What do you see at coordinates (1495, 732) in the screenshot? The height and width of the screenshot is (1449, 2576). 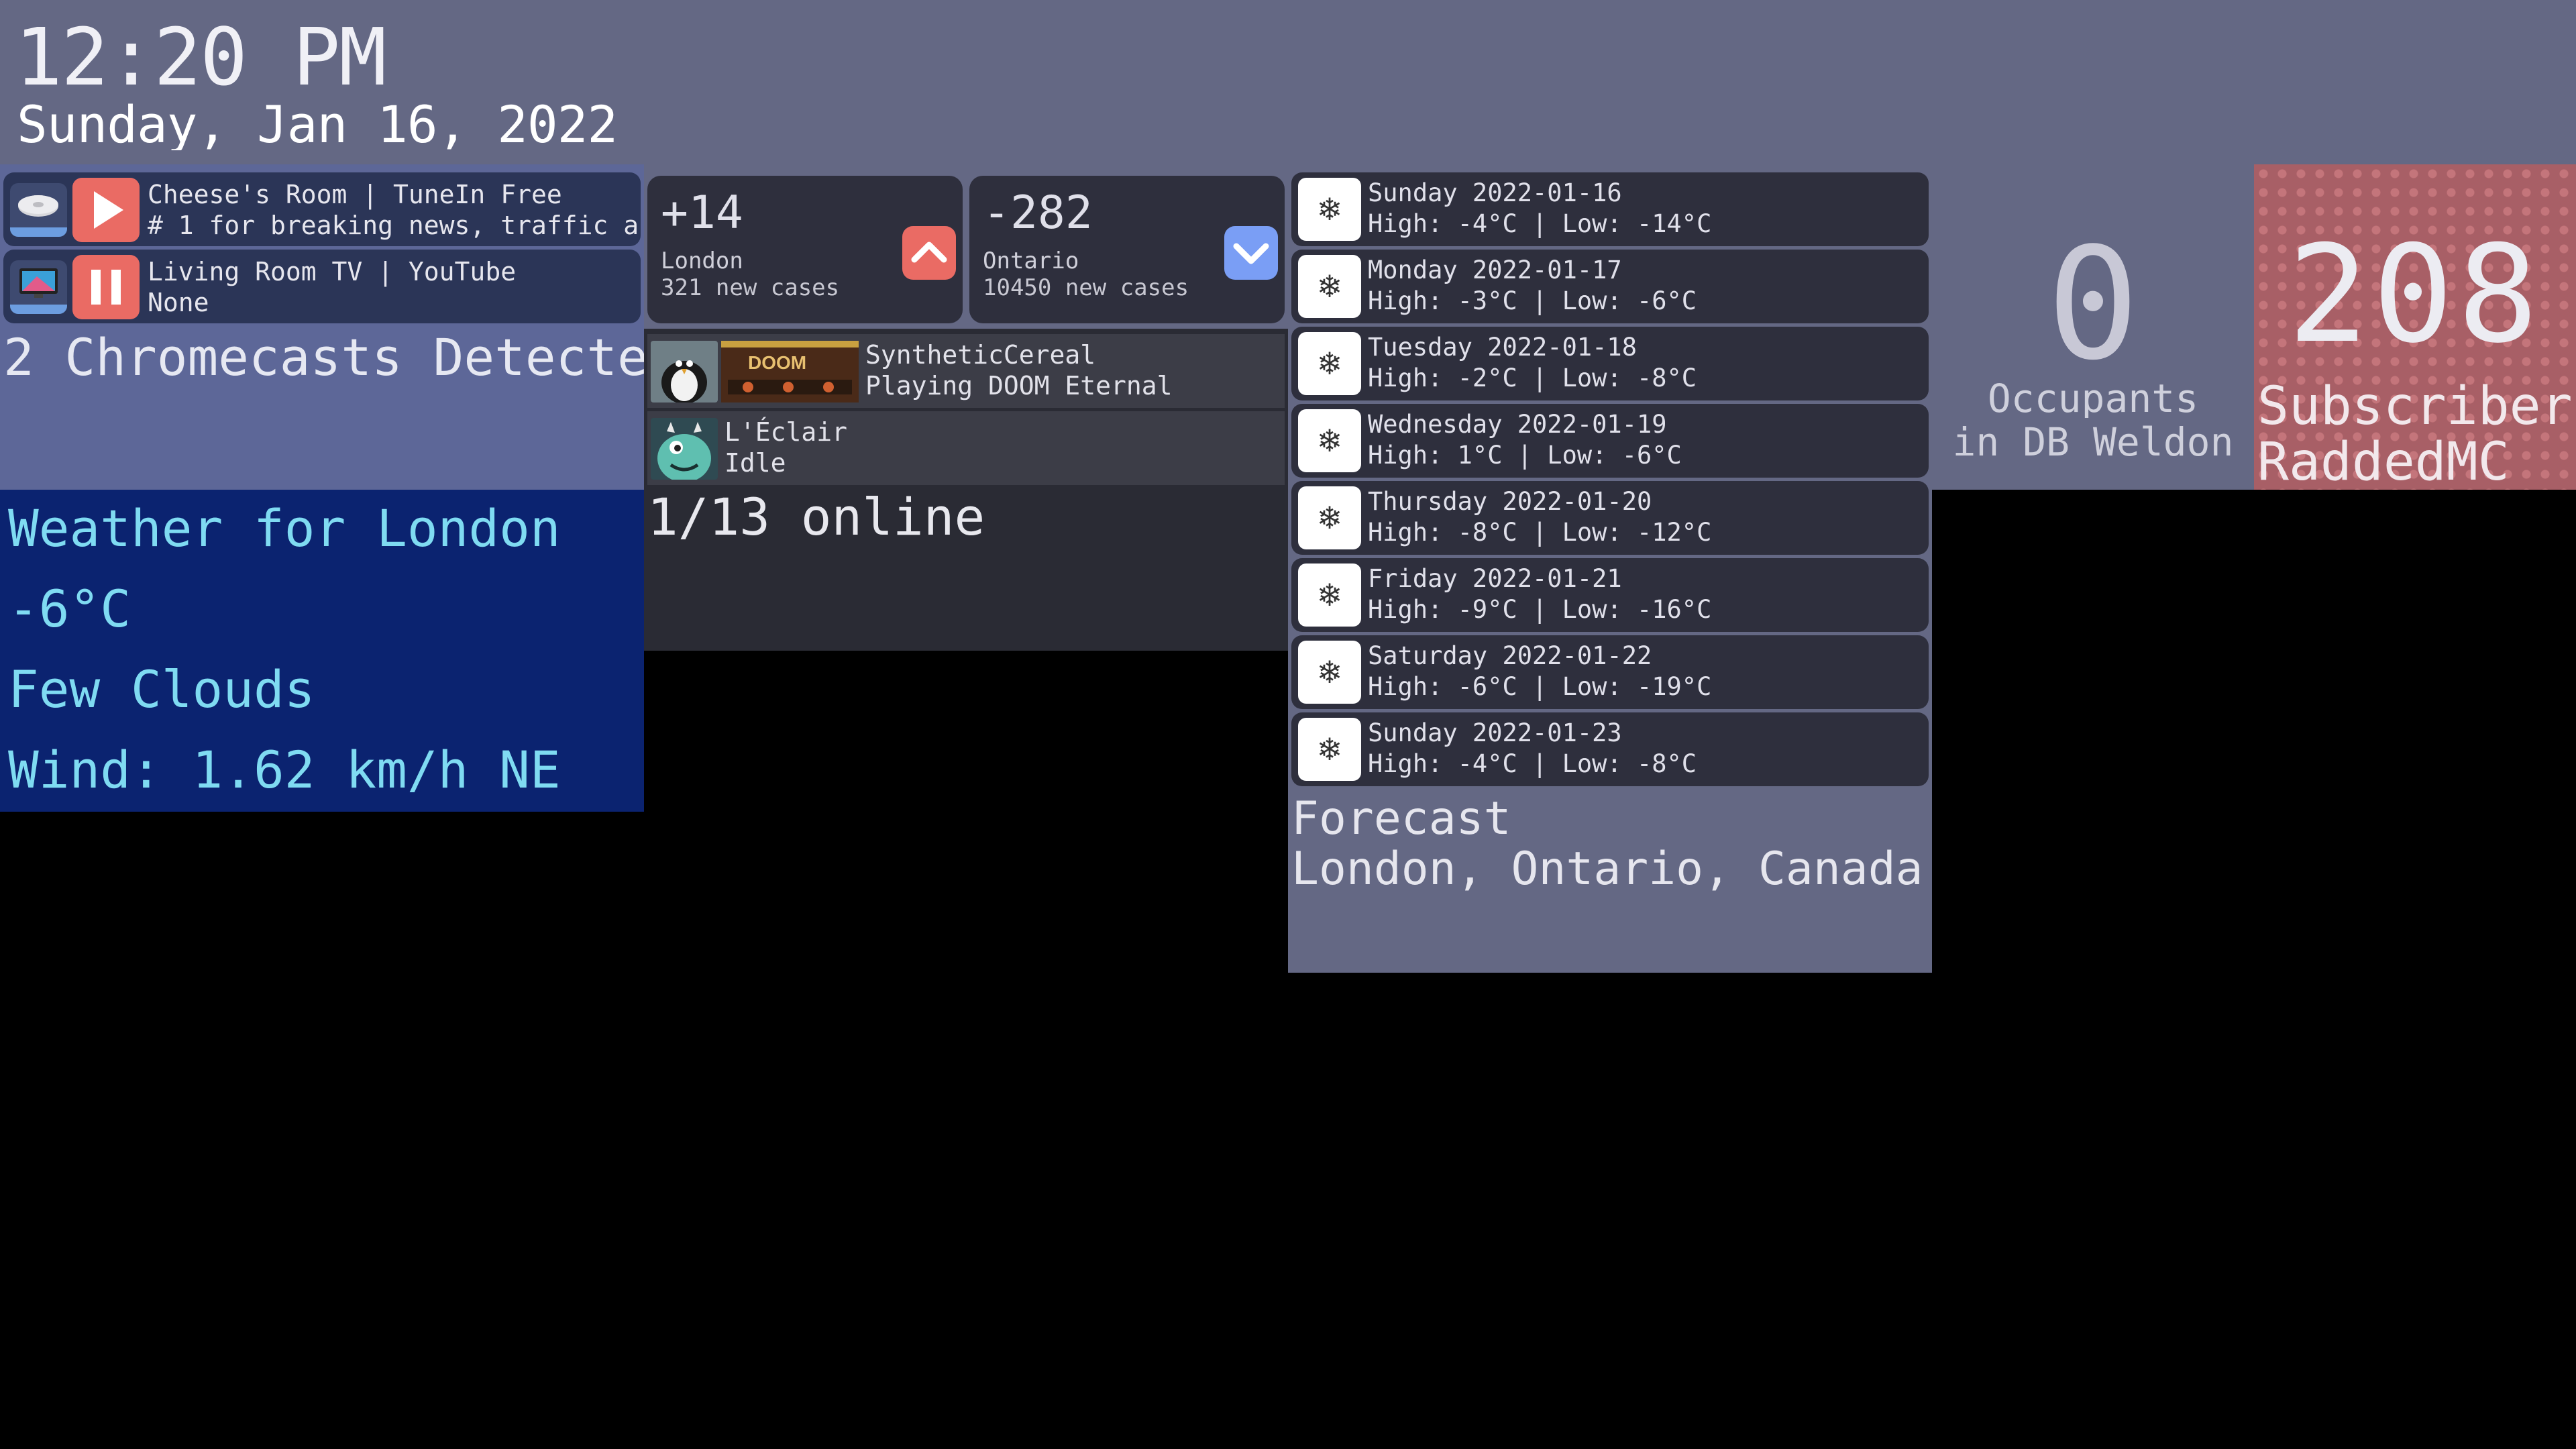 I see `forecast-day: Sunday 2022-01-23` at bounding box center [1495, 732].